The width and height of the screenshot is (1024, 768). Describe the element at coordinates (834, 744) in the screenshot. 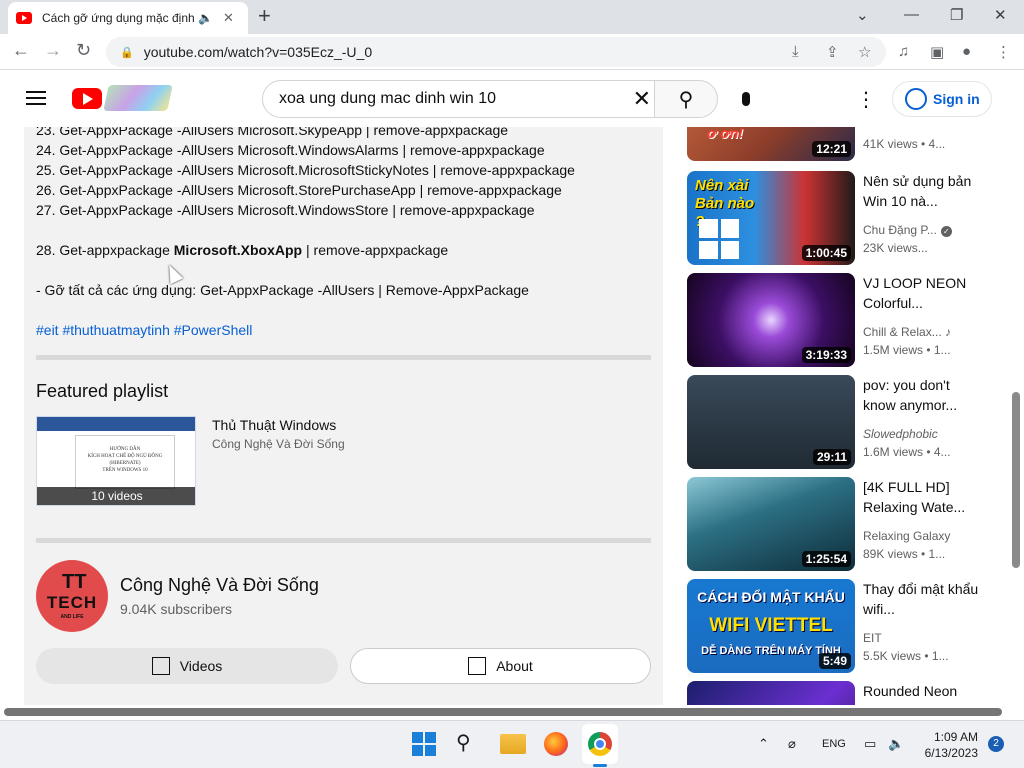

I see `language-indicator: ENG` at that location.